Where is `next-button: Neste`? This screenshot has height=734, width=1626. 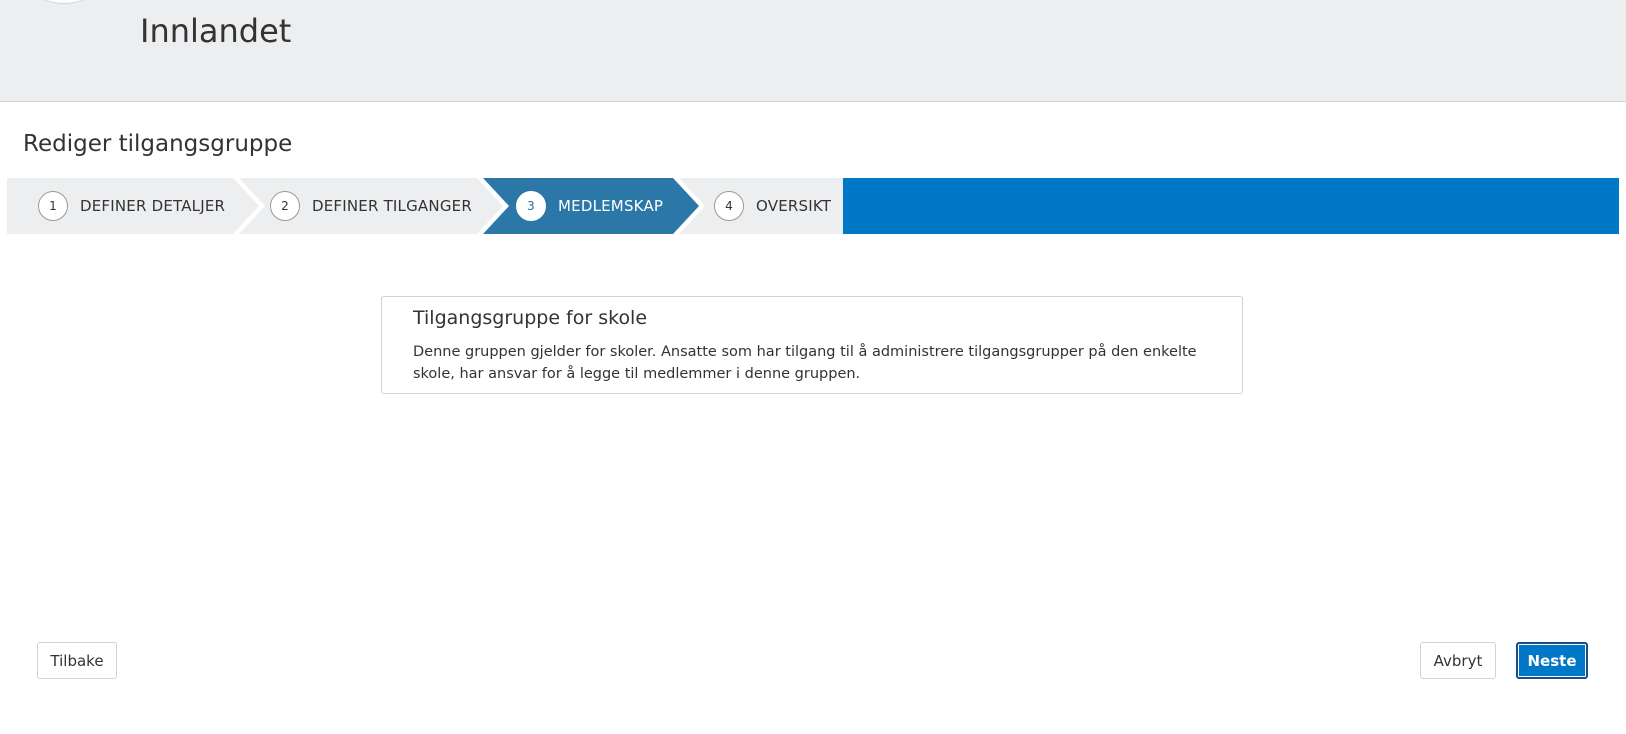 next-button: Neste is located at coordinates (1552, 660).